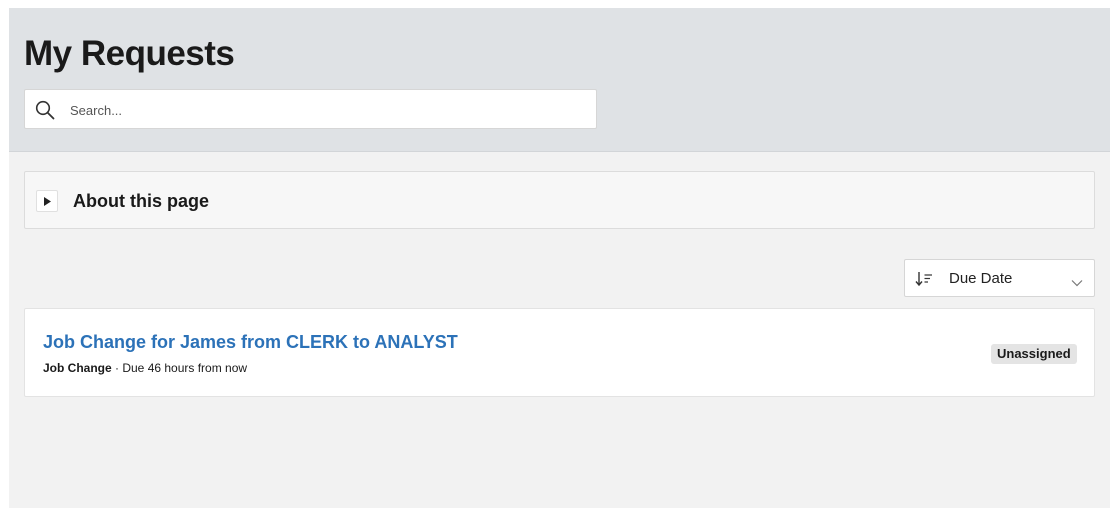 The image size is (1110, 508). What do you see at coordinates (981, 278) in the screenshot?
I see `sort-selected-value: Due Date` at bounding box center [981, 278].